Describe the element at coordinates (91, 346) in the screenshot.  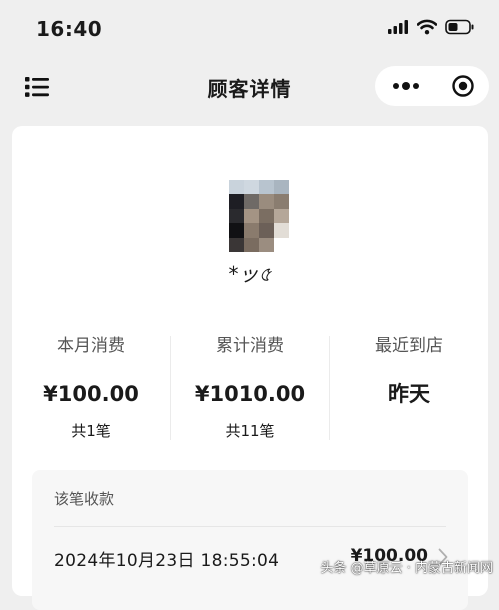
I see `stat-label: 本月消费` at that location.